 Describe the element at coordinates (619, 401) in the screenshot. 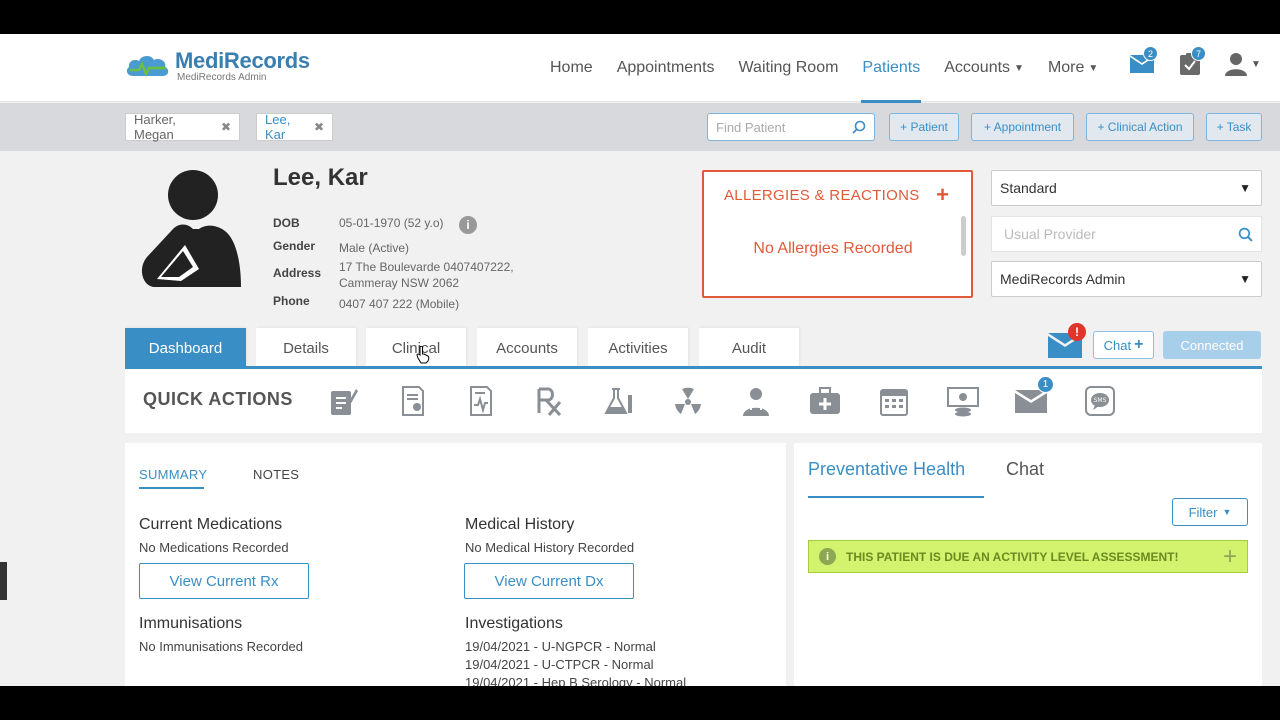

I see `pathology-icon` at that location.